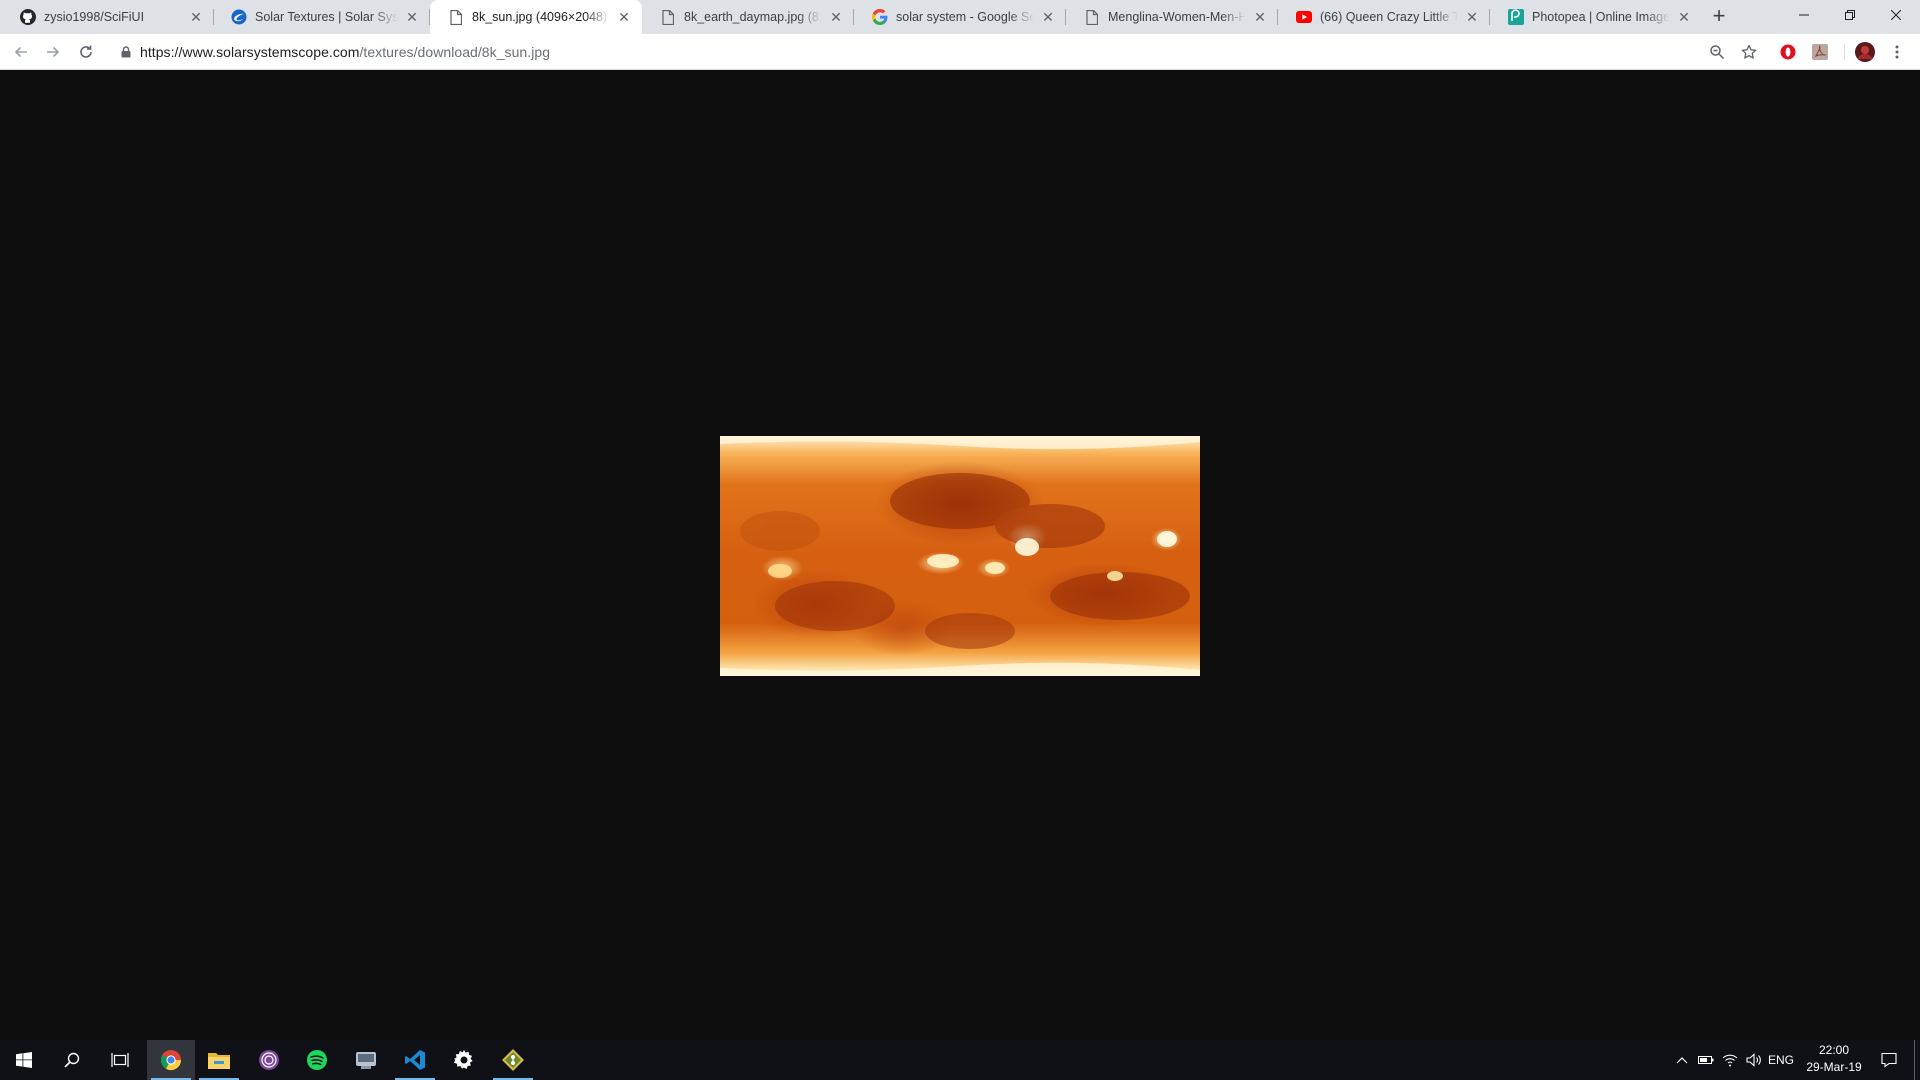 This screenshot has width=1920, height=1080. I want to click on back-button, so click(21, 52).